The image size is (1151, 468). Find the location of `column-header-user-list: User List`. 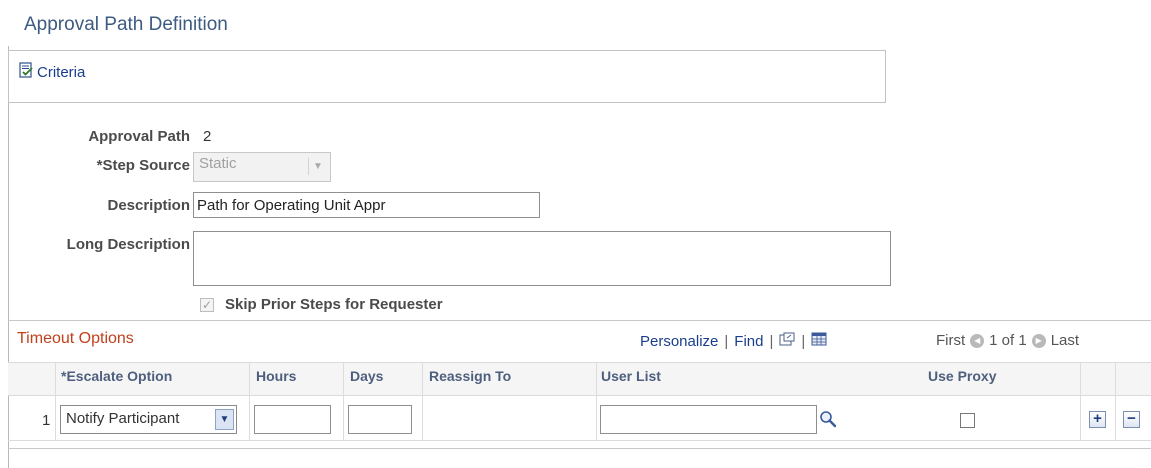

column-header-user-list: User List is located at coordinates (631, 376).